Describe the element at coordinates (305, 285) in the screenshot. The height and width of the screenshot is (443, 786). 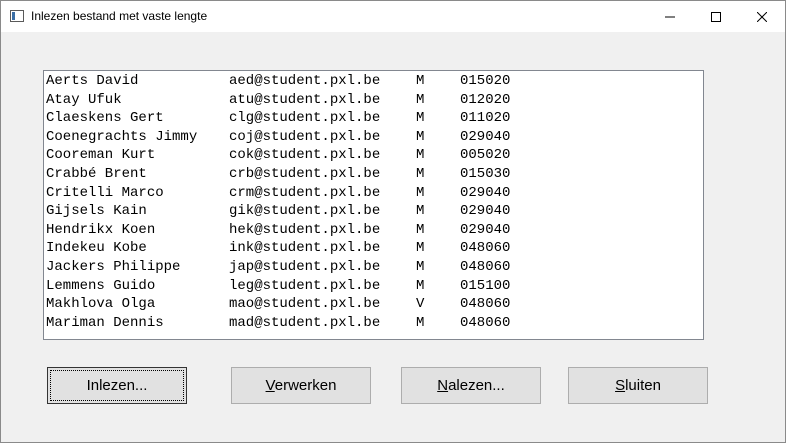
I see `list-item-email: leg@student.pxl.be` at that location.